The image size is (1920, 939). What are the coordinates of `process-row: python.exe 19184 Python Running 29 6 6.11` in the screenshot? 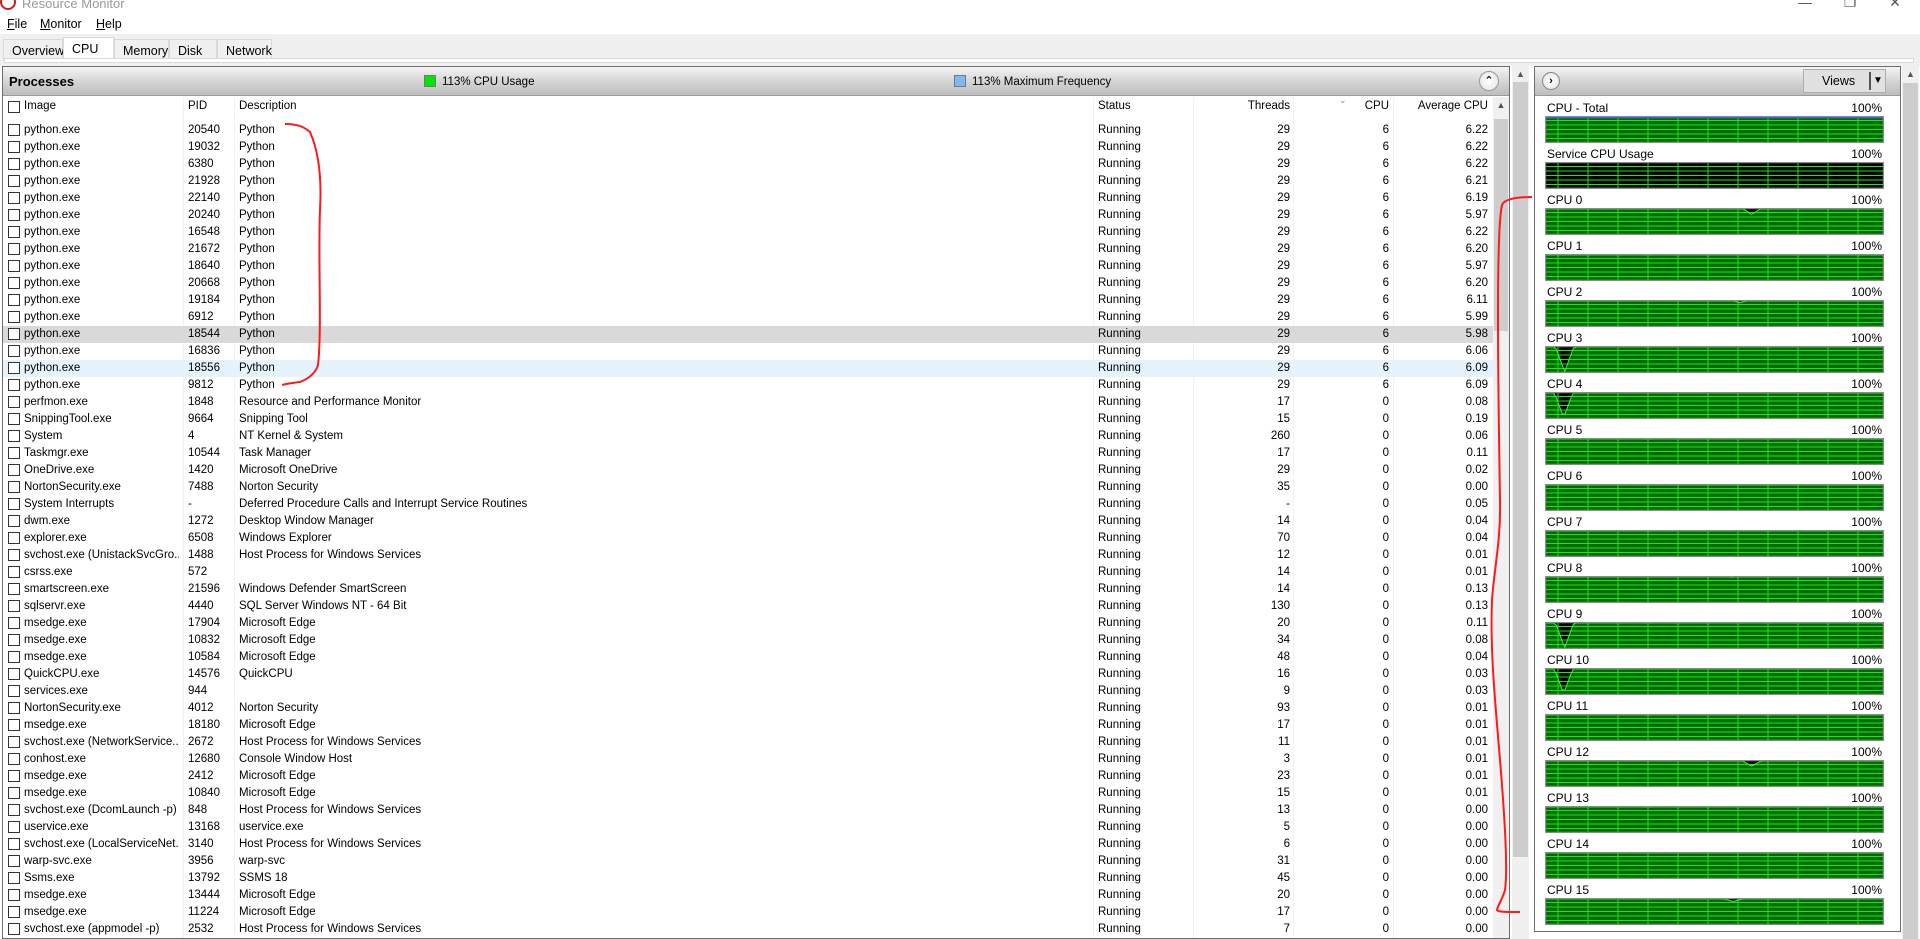 It's located at (748, 300).